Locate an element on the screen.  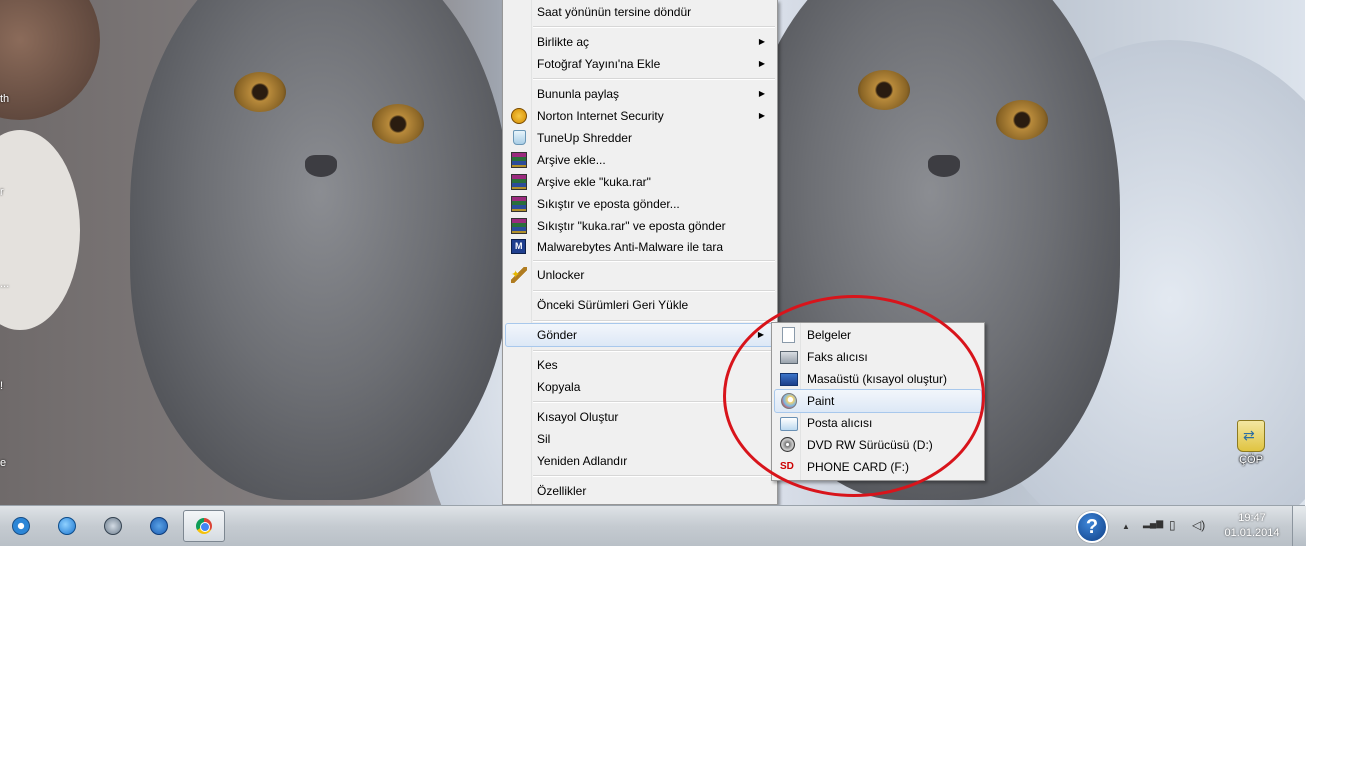
menu-item-label: Yeniden Adlandır is located at coordinates (582, 461).